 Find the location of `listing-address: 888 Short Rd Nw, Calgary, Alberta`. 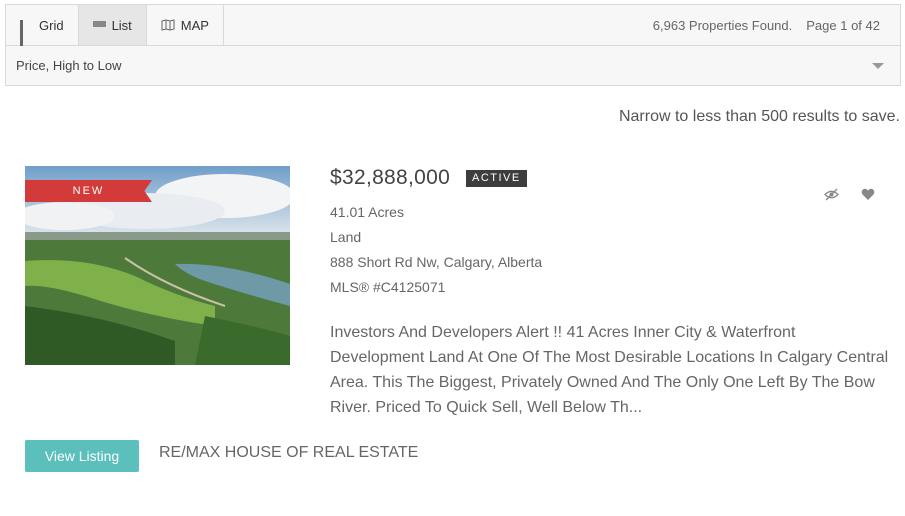

listing-address: 888 Short Rd Nw, Calgary, Alberta is located at coordinates (436, 262).